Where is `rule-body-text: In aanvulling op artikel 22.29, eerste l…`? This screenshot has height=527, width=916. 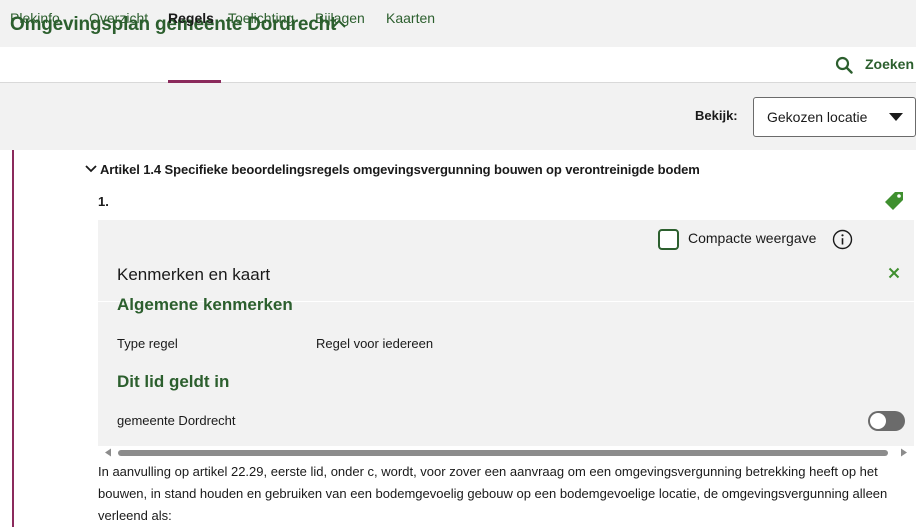
rule-body-text: In aanvulling op artikel 22.29, eerste l… is located at coordinates (493, 493).